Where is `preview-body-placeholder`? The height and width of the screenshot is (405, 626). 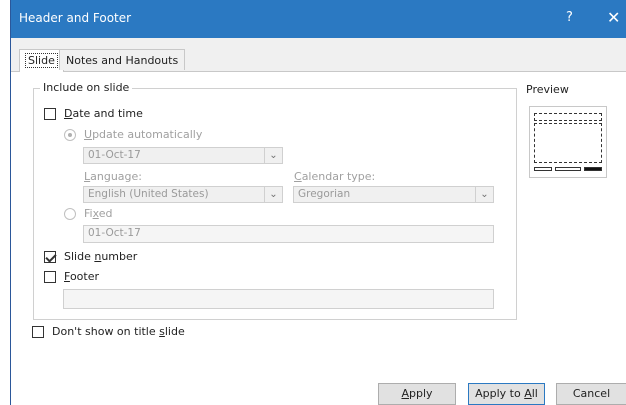
preview-body-placeholder is located at coordinates (568, 143).